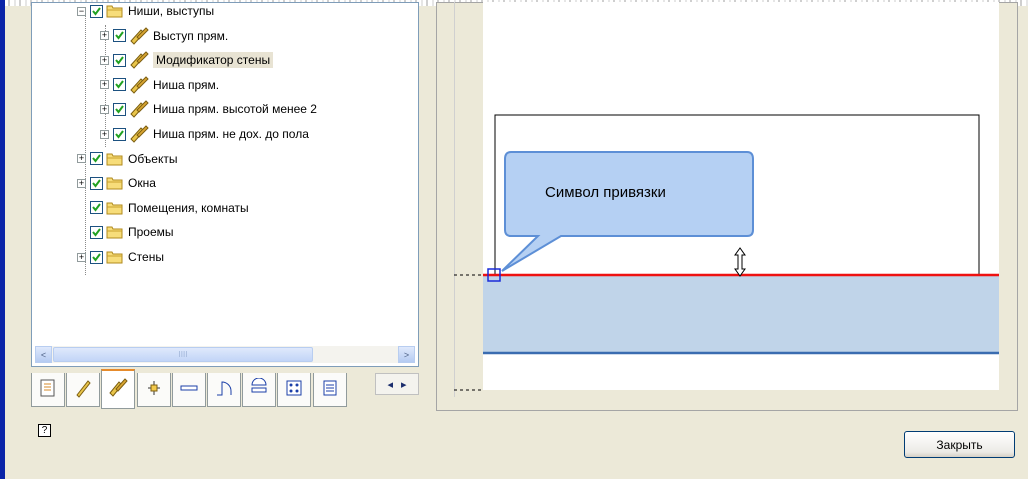 The width and height of the screenshot is (1028, 479). I want to click on help-icon: ?, so click(44, 430).